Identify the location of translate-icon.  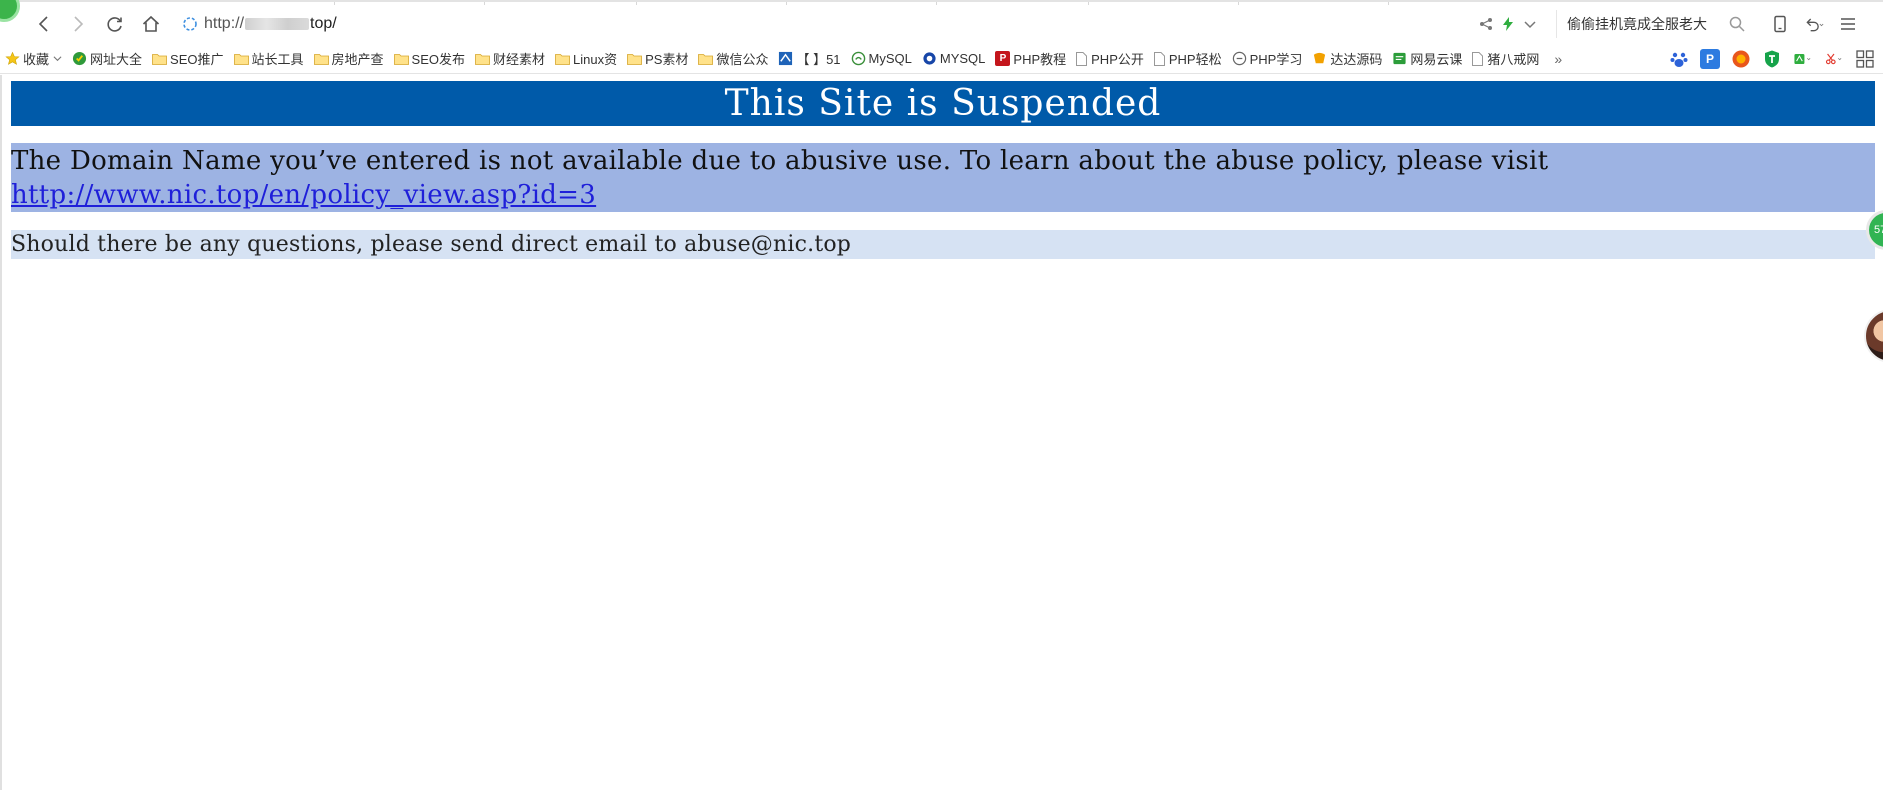
(1803, 59).